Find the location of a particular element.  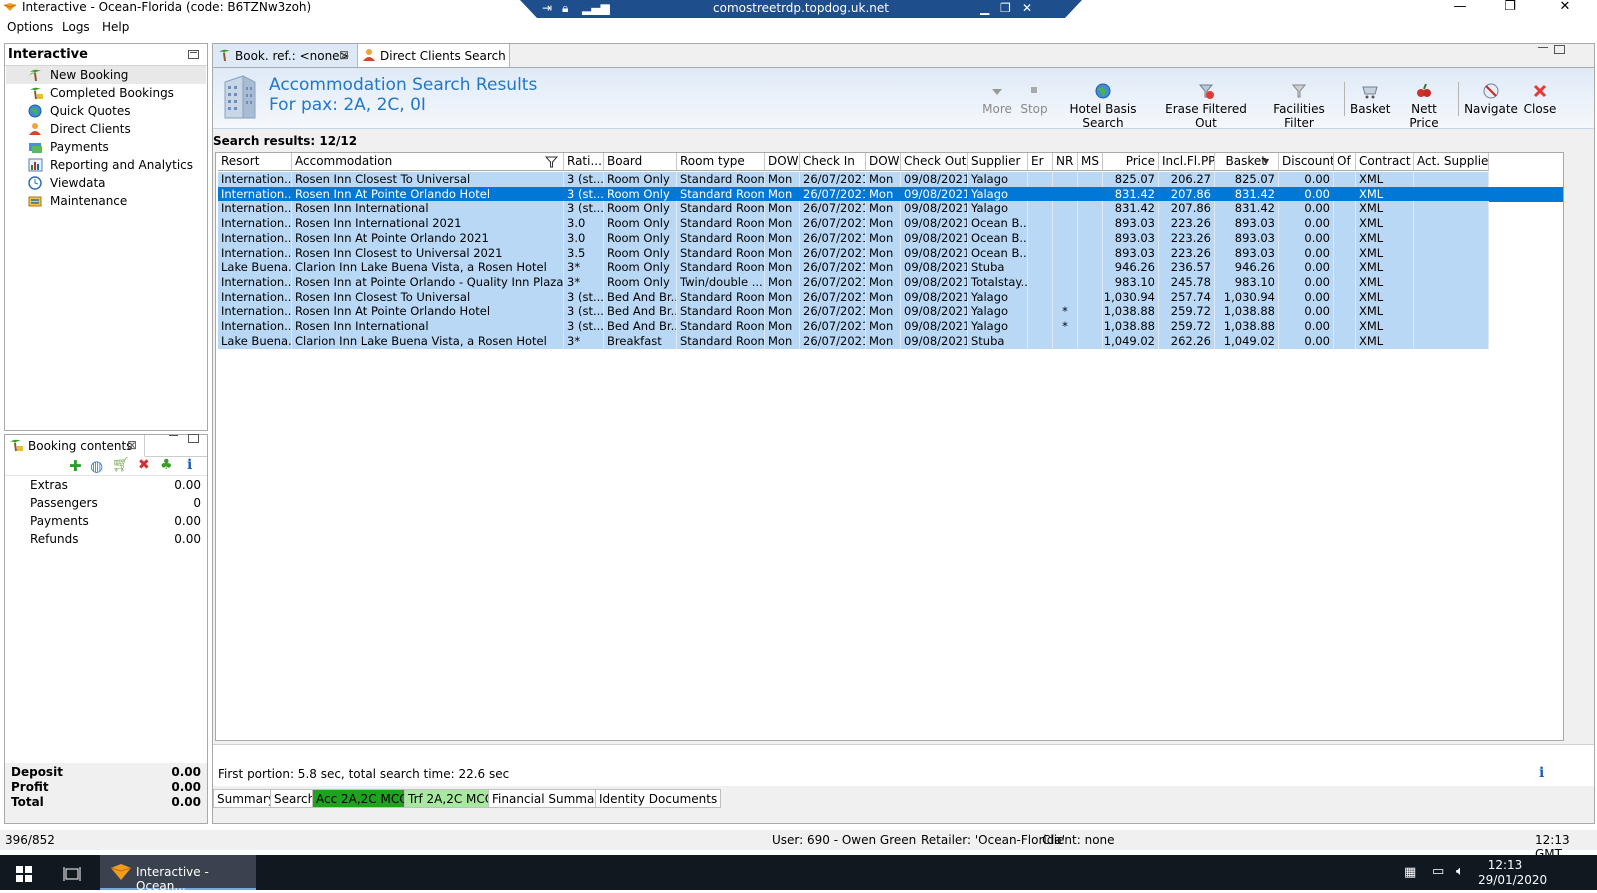

column-header: Resort is located at coordinates (255, 162).